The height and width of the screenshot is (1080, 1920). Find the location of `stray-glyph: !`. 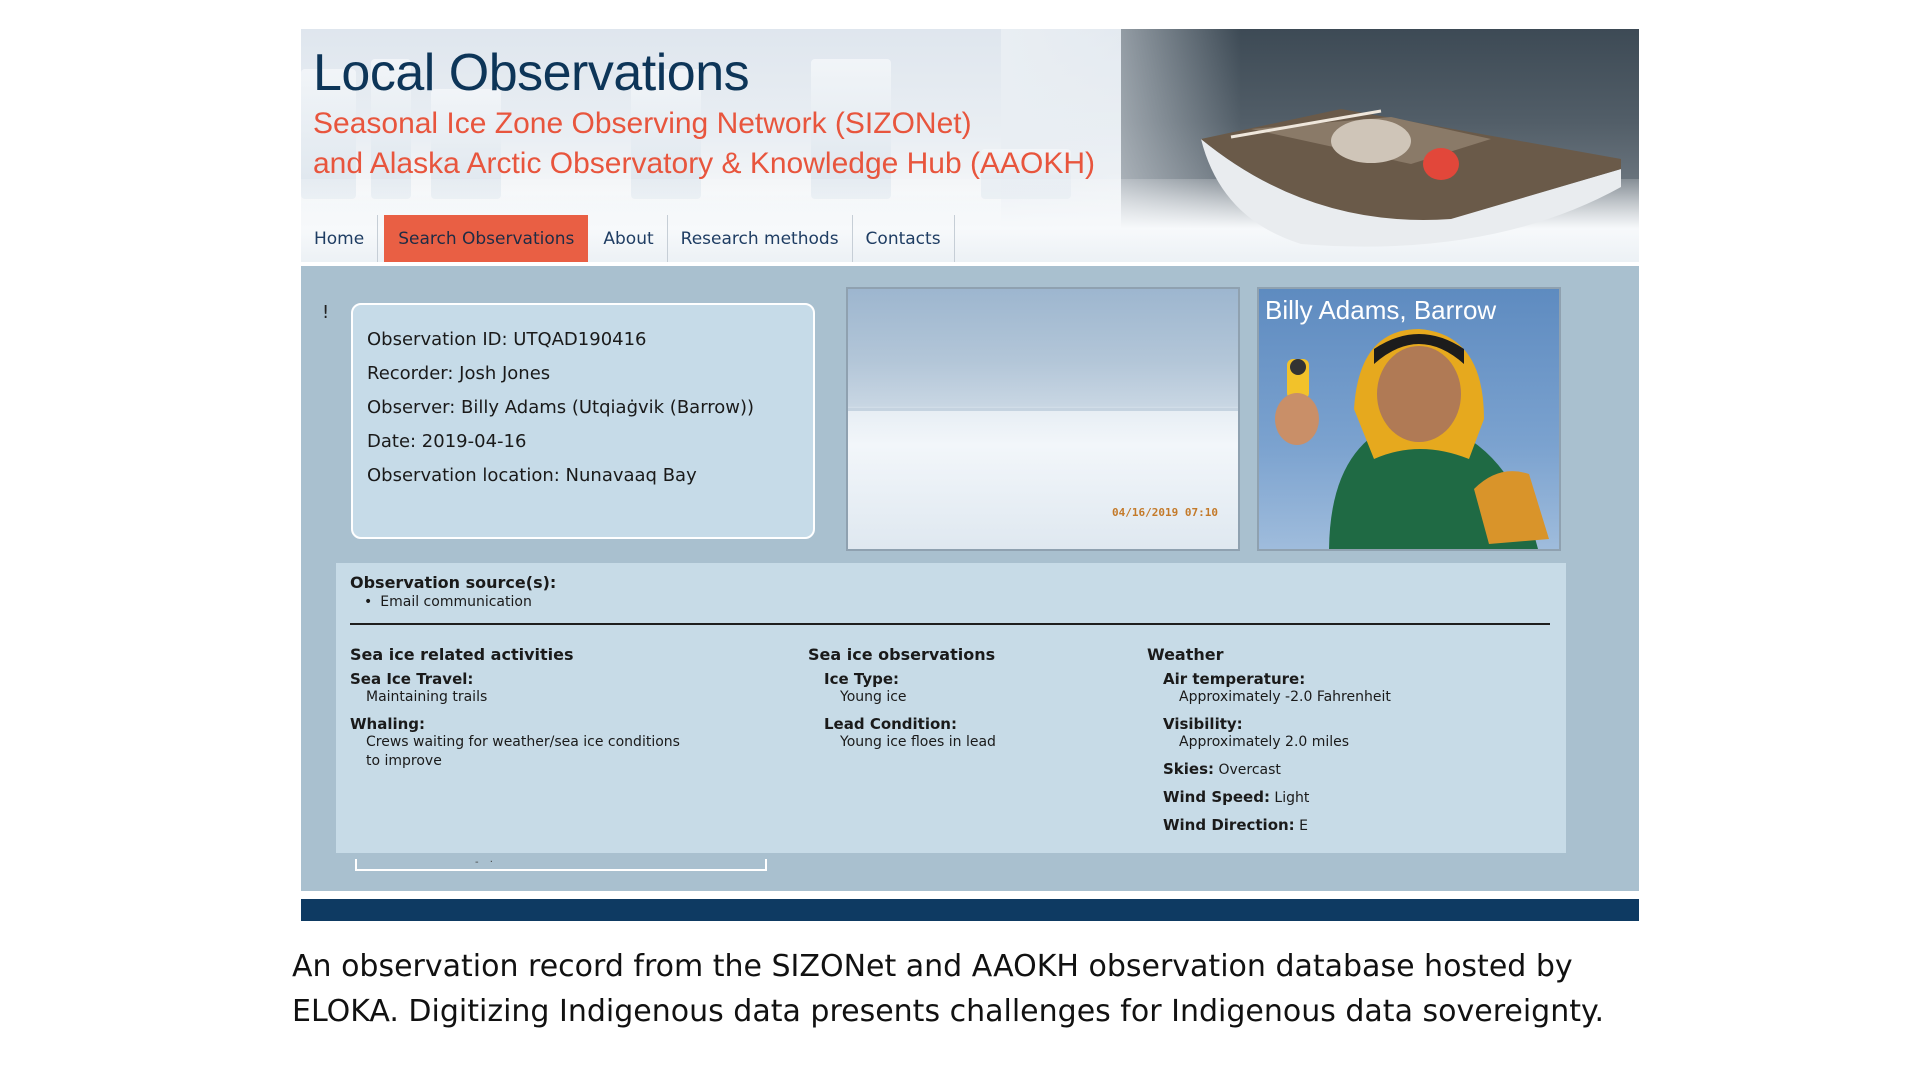

stray-glyph: ! is located at coordinates (326, 312).